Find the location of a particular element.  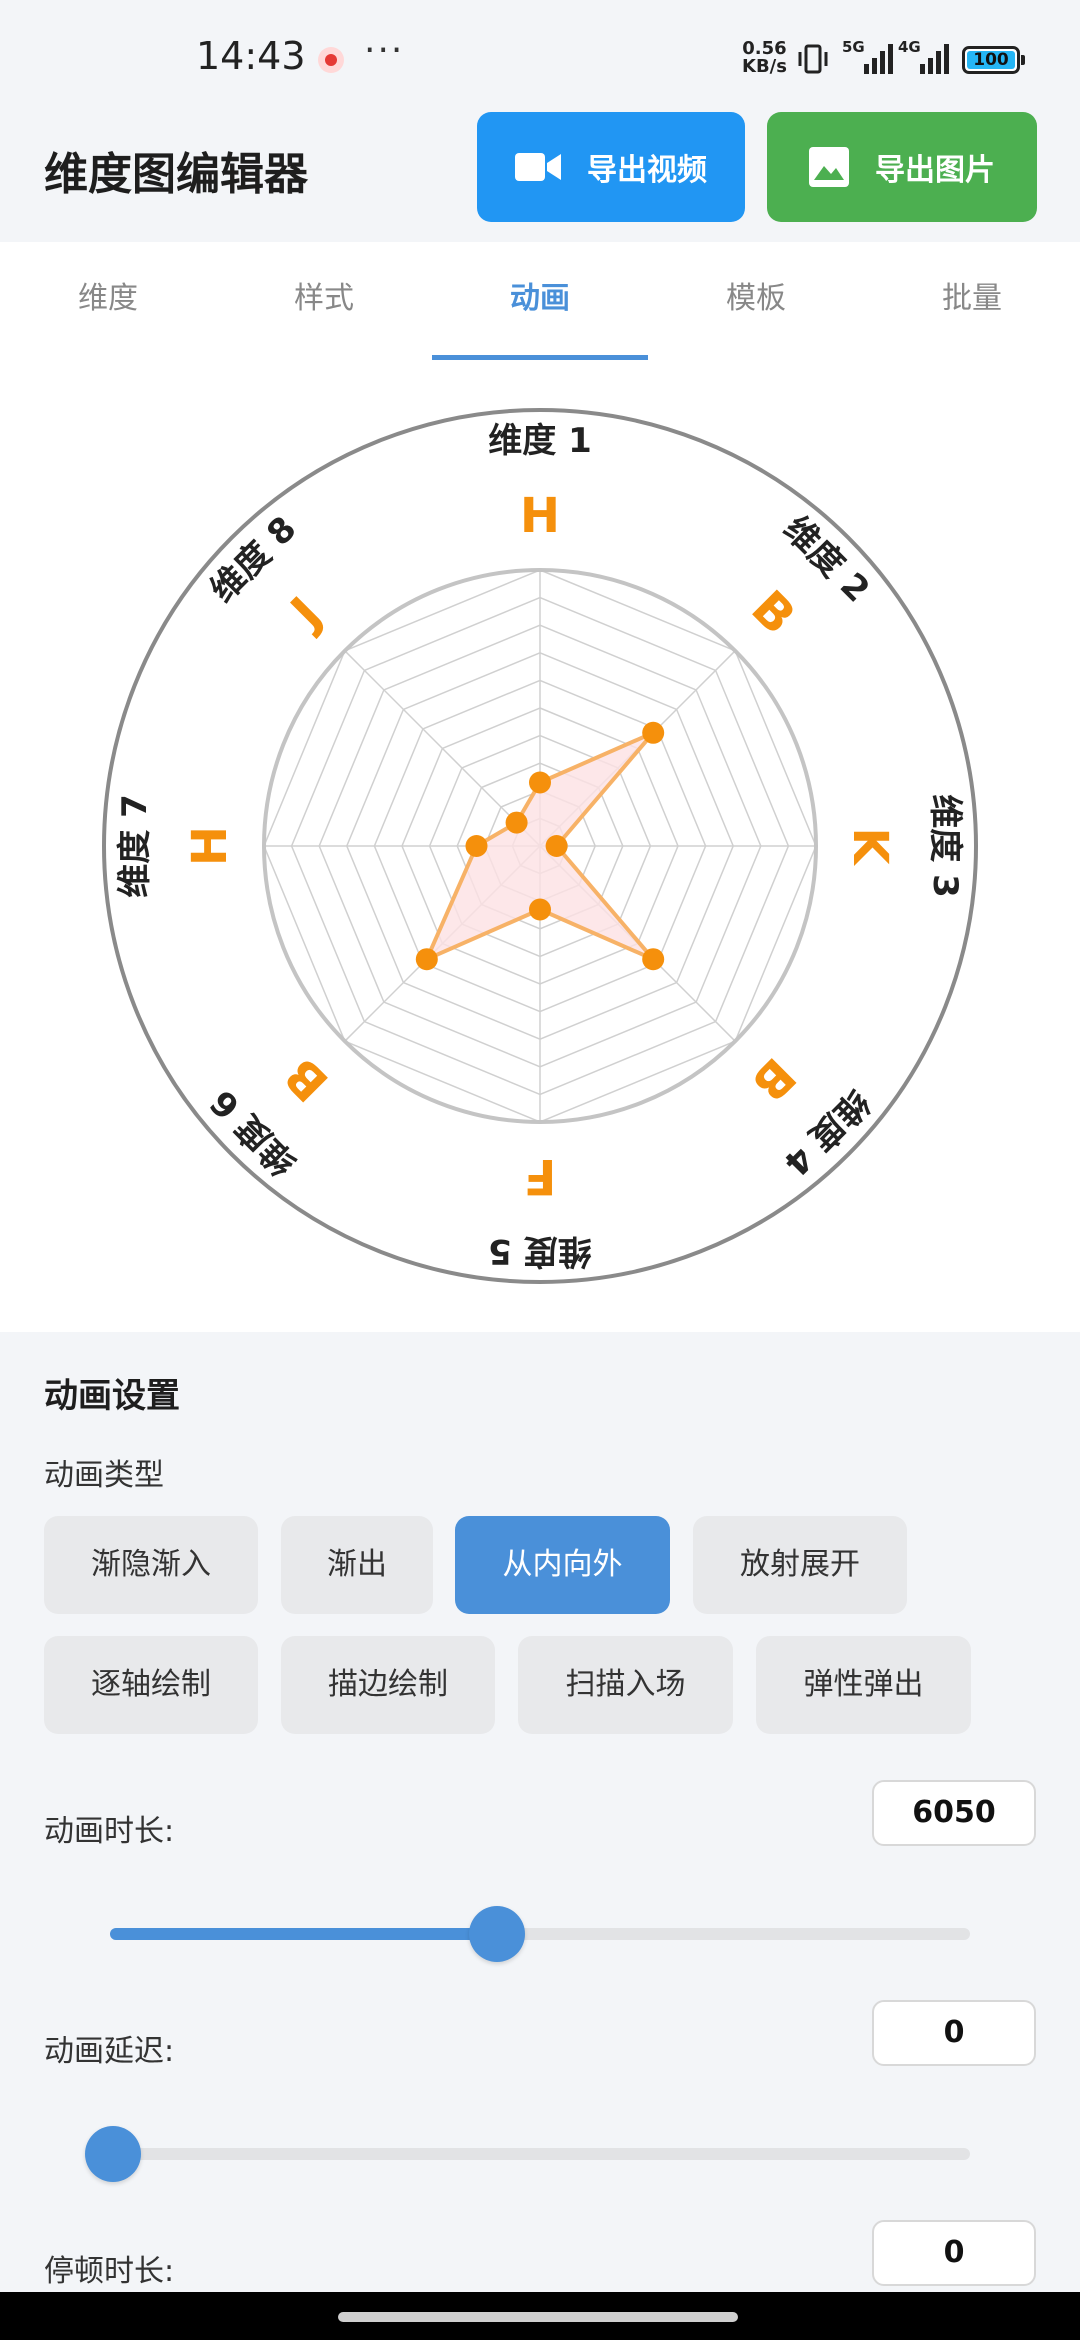

gesture-nav-bar is located at coordinates (540, 2316).